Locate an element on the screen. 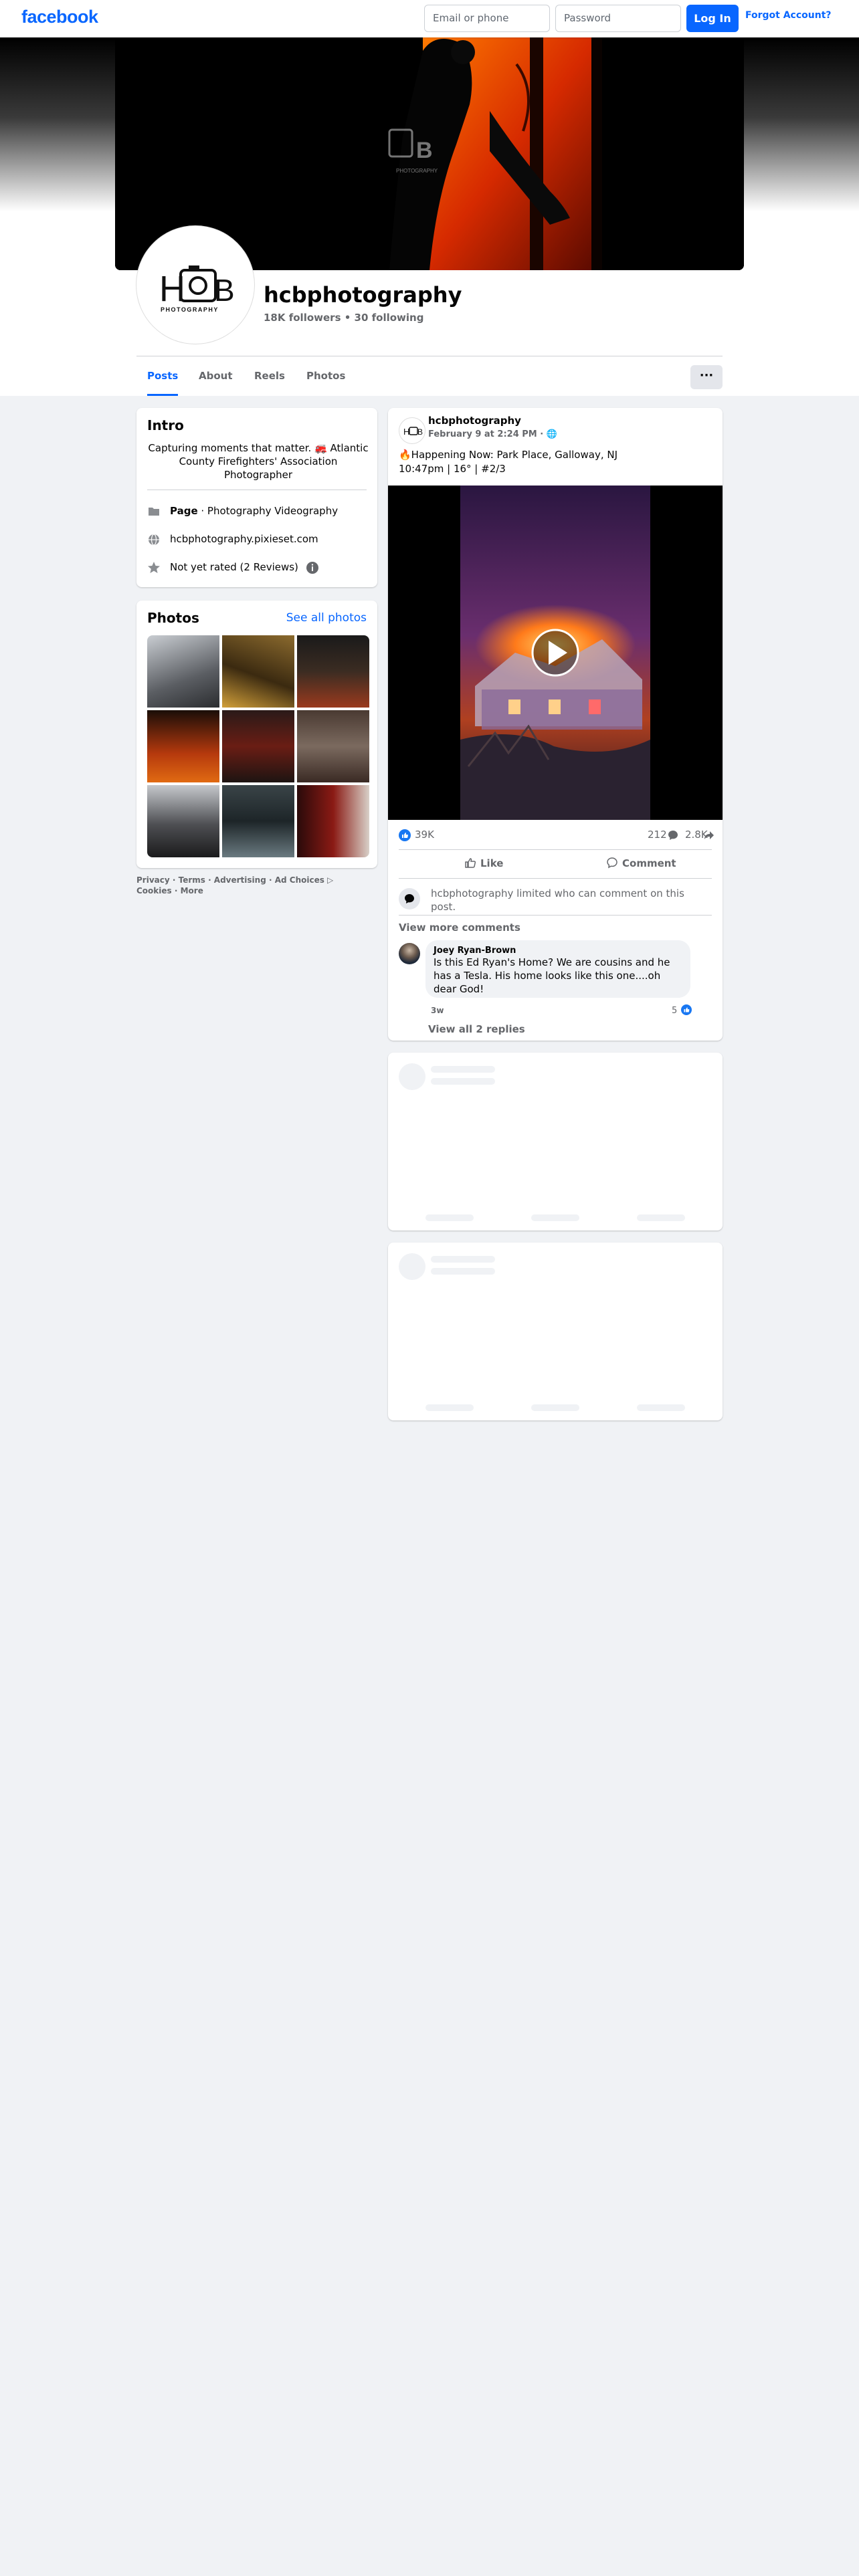  page-category: · Photography Videography is located at coordinates (268, 511).